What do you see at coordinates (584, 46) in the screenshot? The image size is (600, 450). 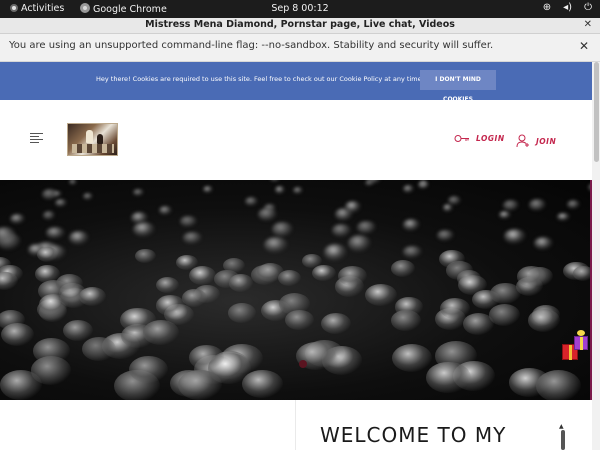 I see `infobar-close-button: ✕` at bounding box center [584, 46].